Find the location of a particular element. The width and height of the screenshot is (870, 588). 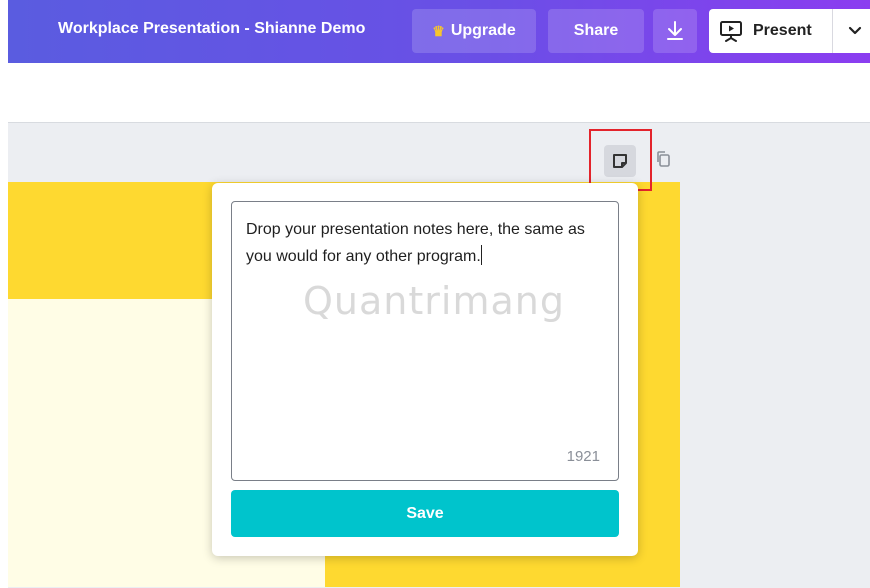

upgrade-label: Upgrade is located at coordinates (483, 30).